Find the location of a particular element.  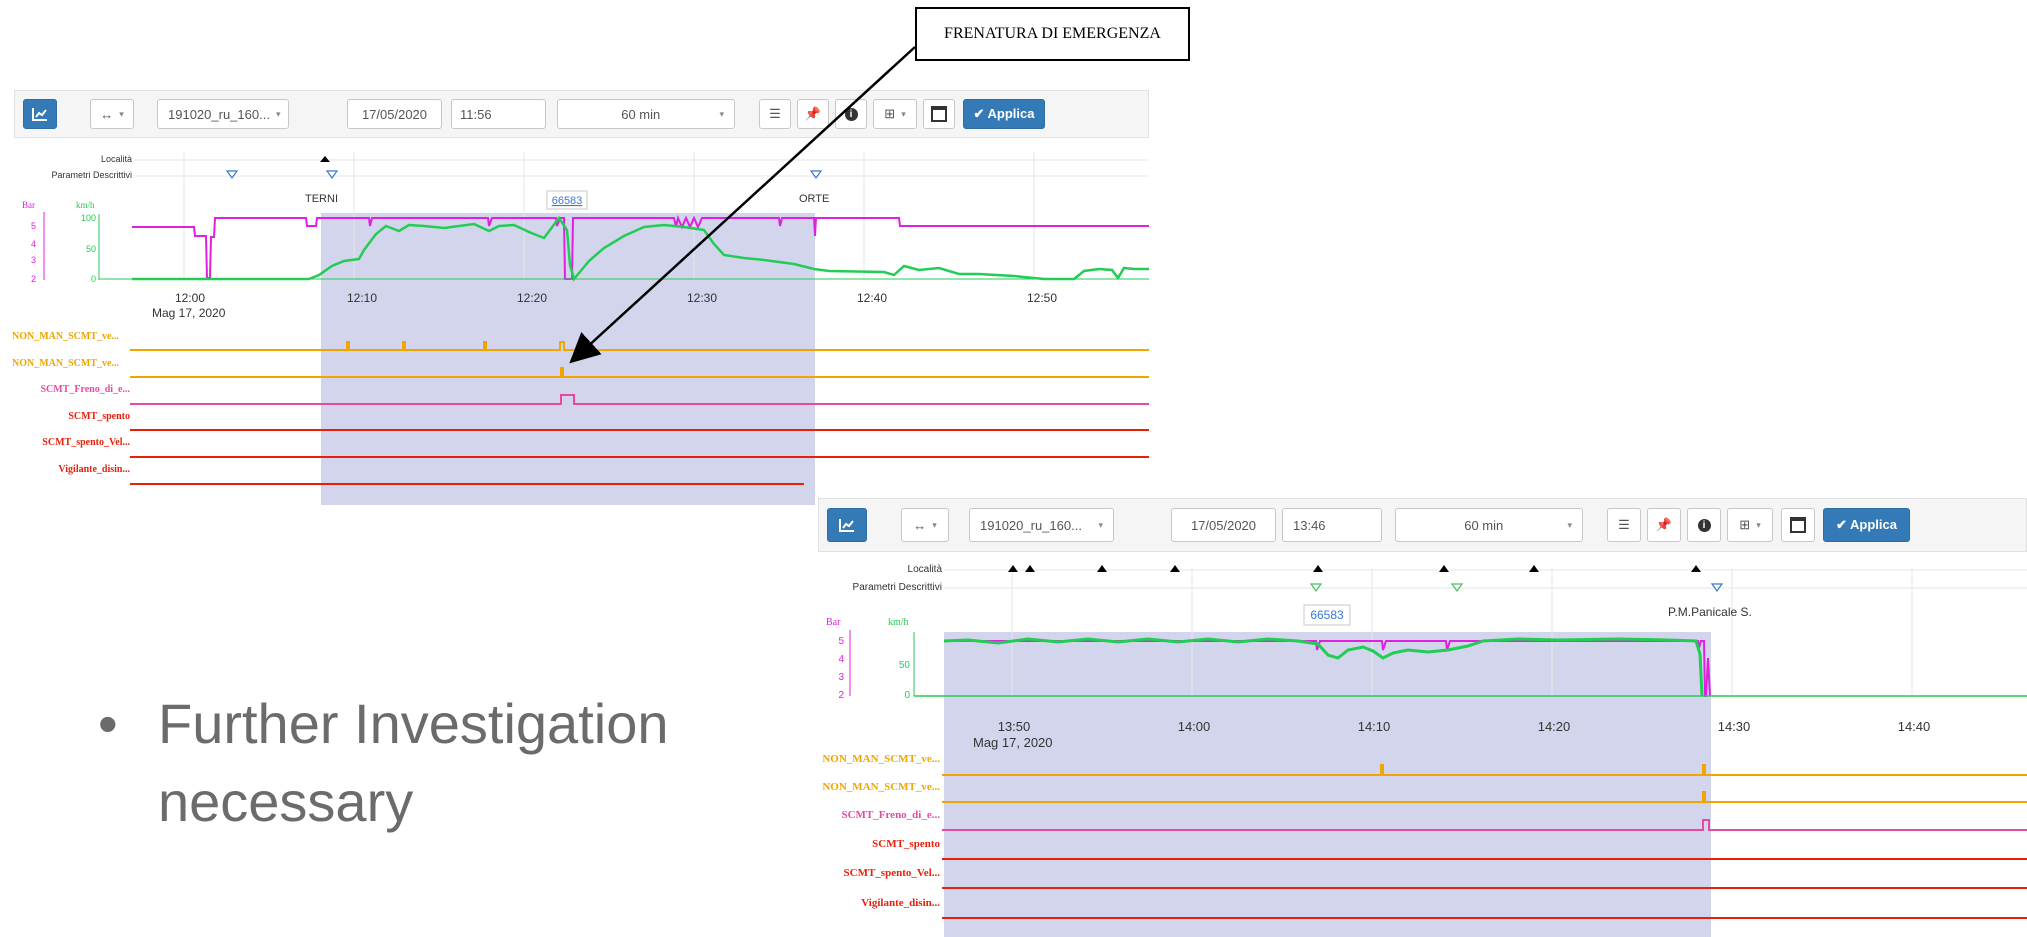

place-label: P.M.Panicale S. is located at coordinates (1710, 612).